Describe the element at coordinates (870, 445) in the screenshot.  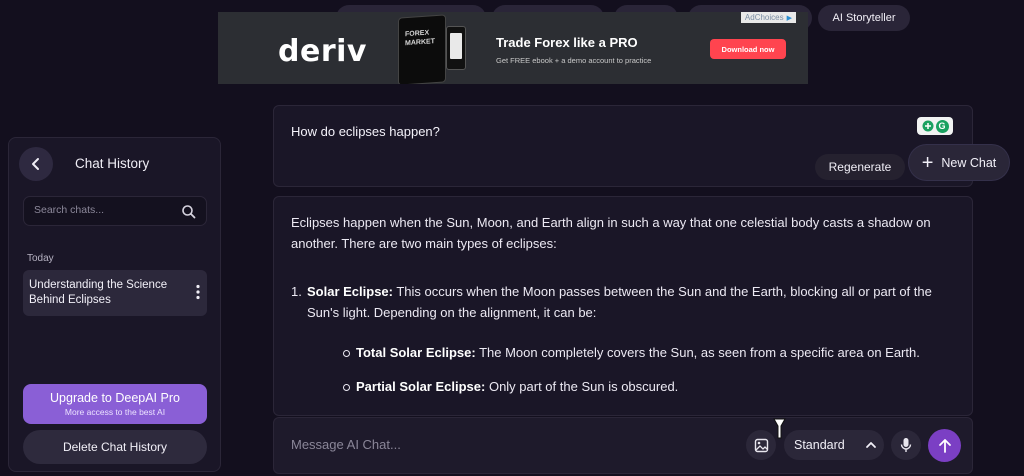
I see `chevron-up-icon` at that location.